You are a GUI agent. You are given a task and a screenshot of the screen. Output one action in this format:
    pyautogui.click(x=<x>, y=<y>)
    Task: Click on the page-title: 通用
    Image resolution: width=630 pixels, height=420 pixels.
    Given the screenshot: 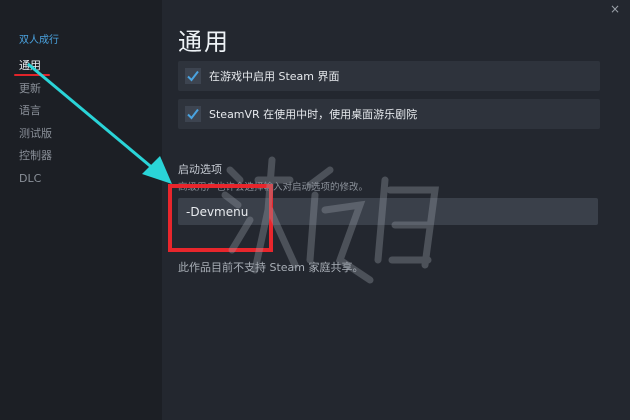 What is the action you would take?
    pyautogui.click(x=204, y=42)
    